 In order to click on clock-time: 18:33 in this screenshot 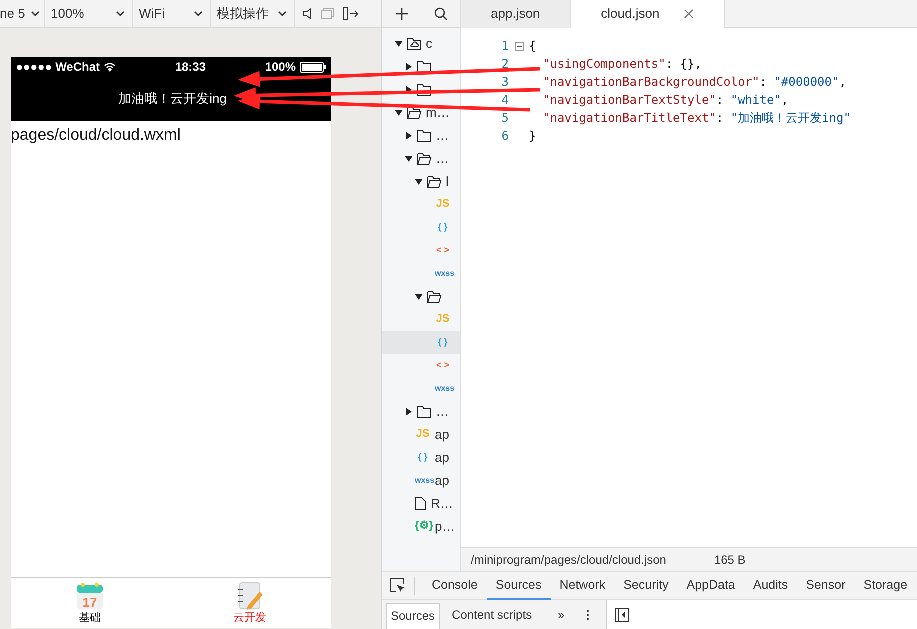, I will do `click(190, 67)`.